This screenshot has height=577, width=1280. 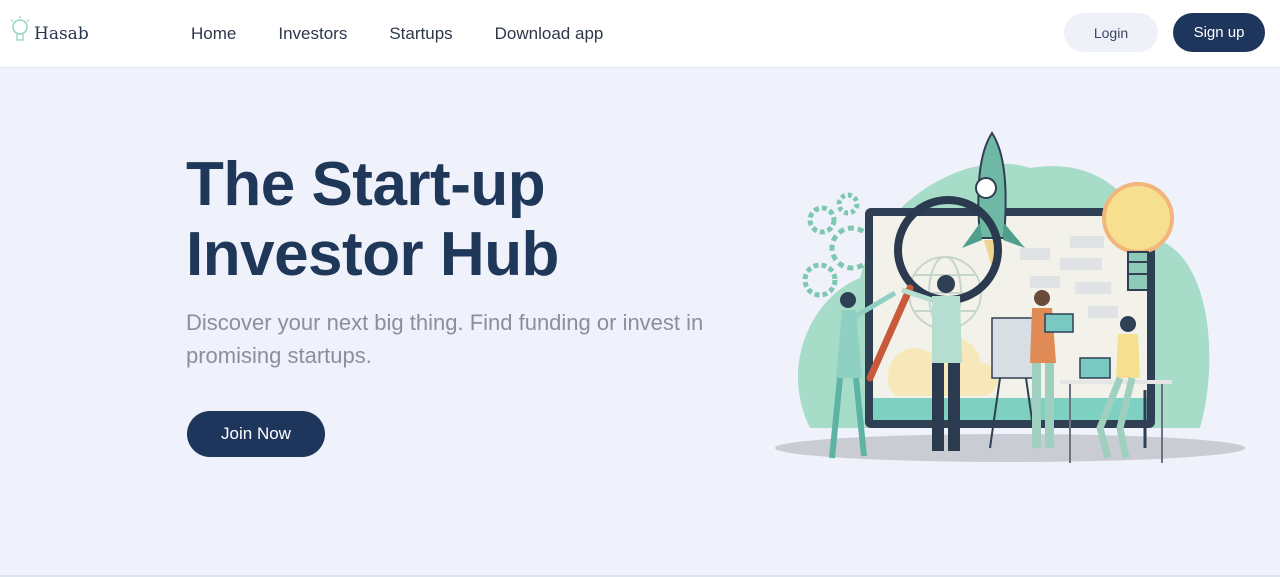 What do you see at coordinates (61, 33) in the screenshot?
I see `brand-name: Hasab` at bounding box center [61, 33].